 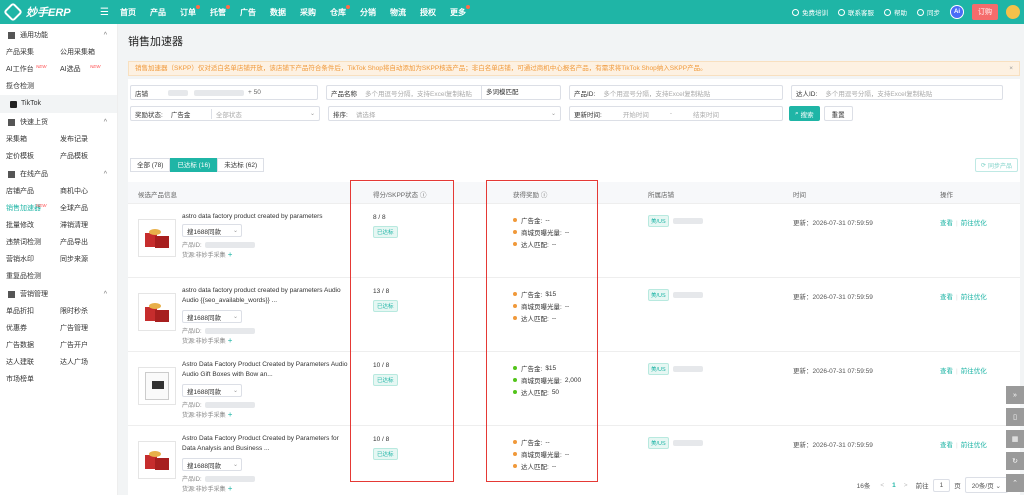 What do you see at coordinates (996, 165) in the screenshot?
I see `sync-products-button: ⟳ 同步产品` at bounding box center [996, 165].